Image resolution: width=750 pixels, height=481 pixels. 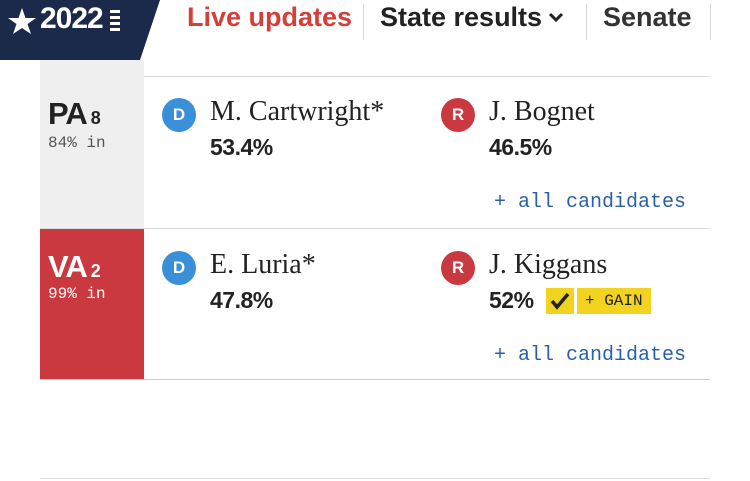 I want to click on district-number: 8, so click(x=95, y=118).